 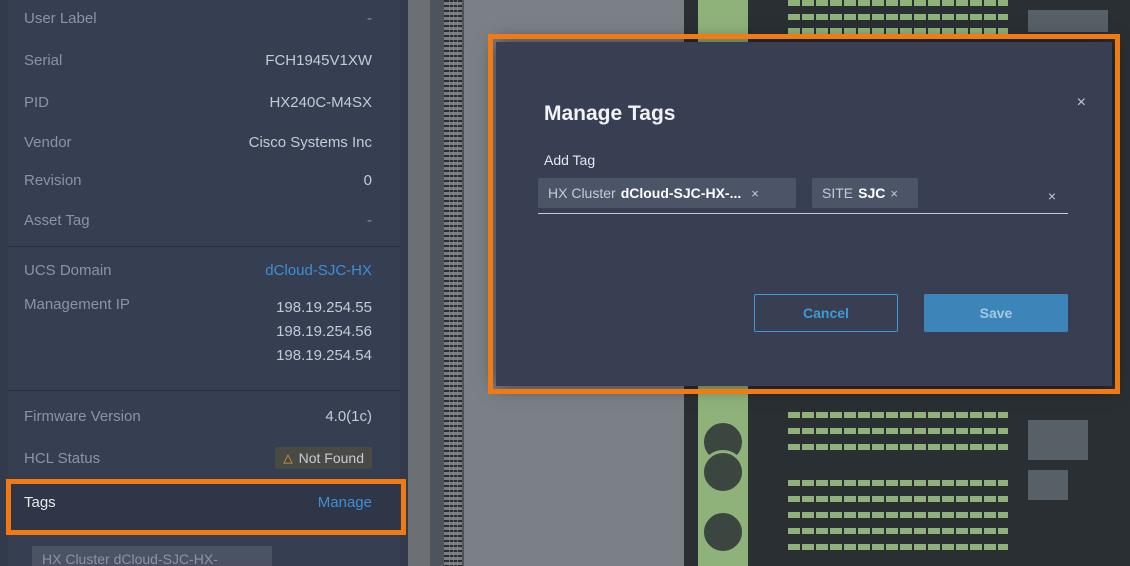 What do you see at coordinates (198, 458) in the screenshot?
I see `detail-row-hcl-status: HCL Status △ Not Found` at bounding box center [198, 458].